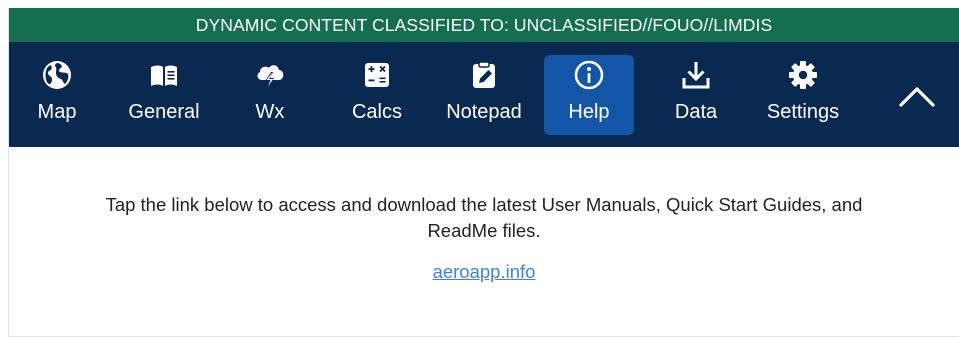  Describe the element at coordinates (803, 75) in the screenshot. I see `gear-icon` at that location.